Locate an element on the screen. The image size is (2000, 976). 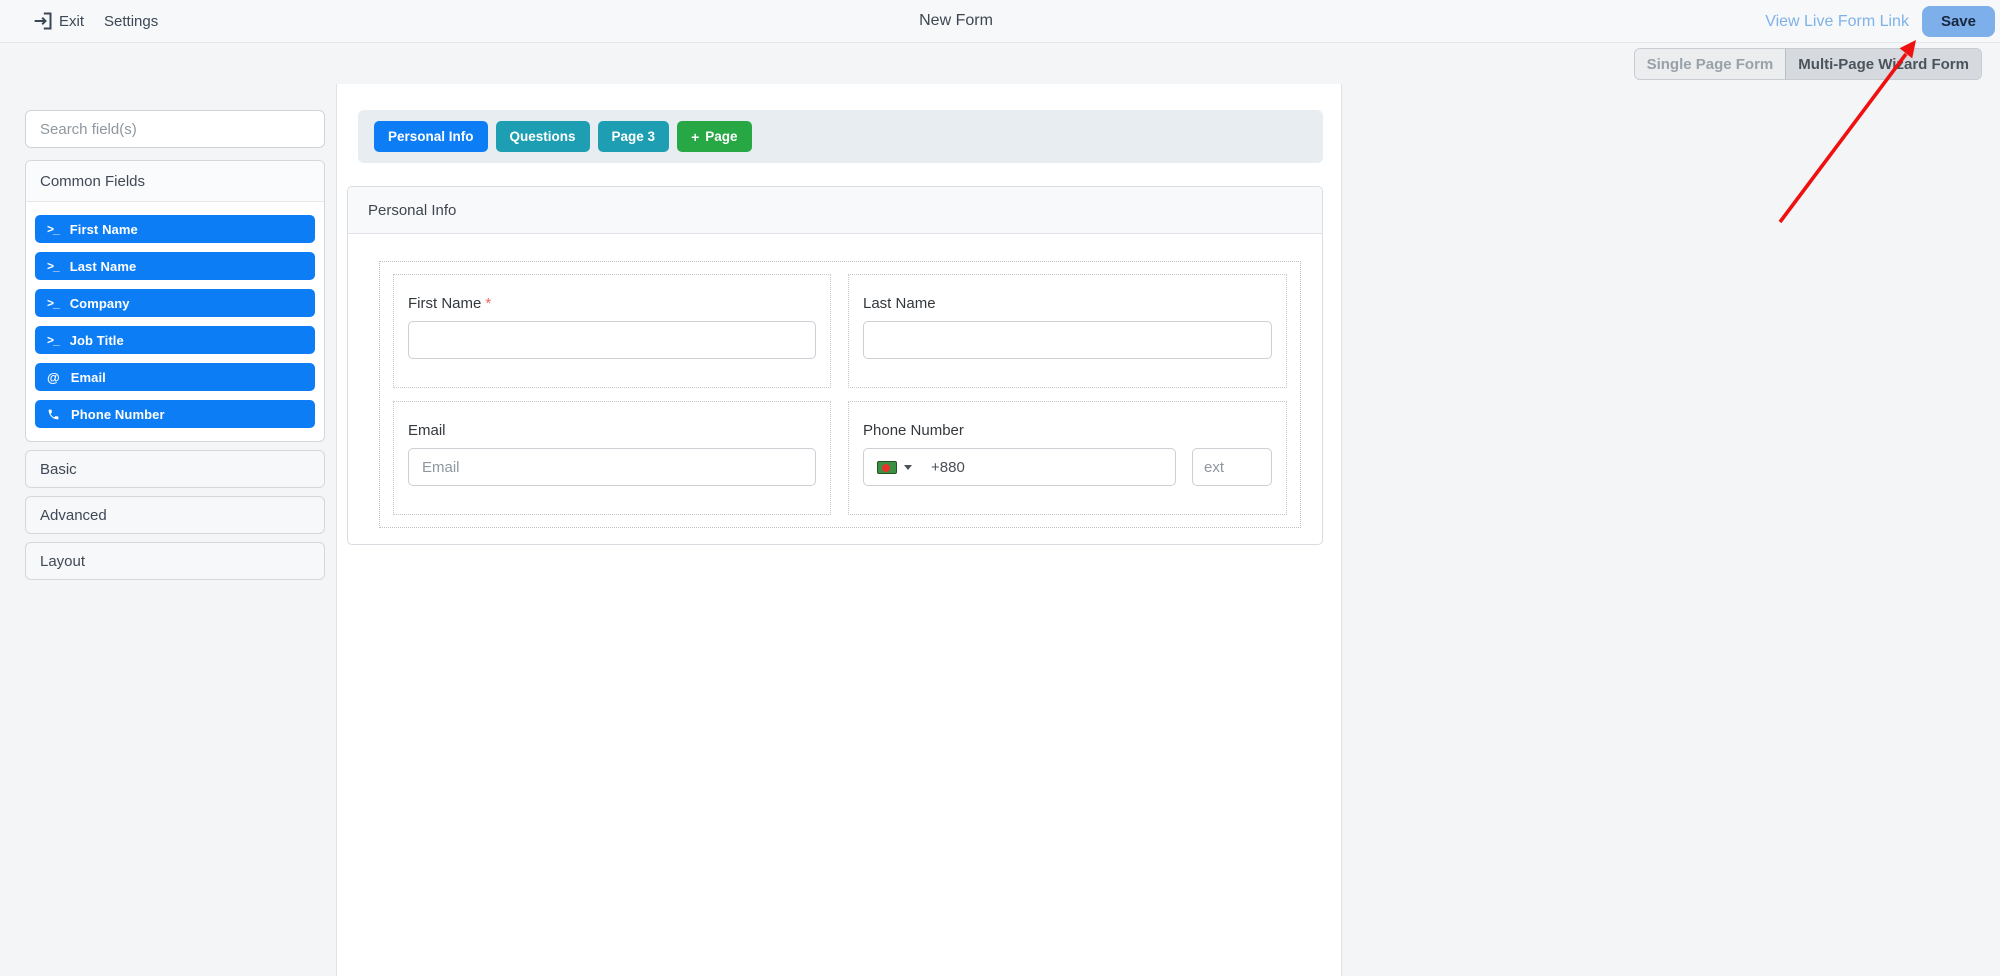
country-select-caret-icon is located at coordinates (908, 467).